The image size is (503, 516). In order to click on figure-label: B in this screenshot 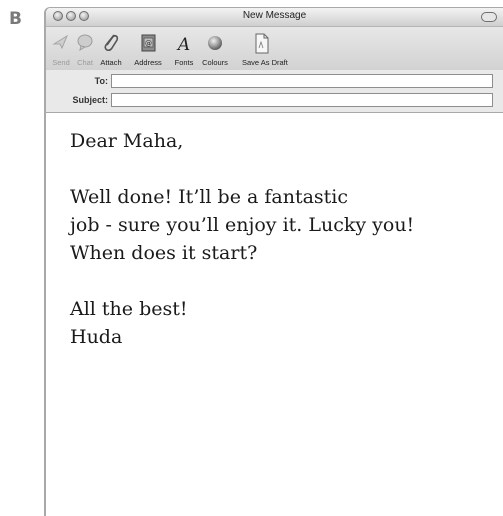, I will do `click(15, 19)`.